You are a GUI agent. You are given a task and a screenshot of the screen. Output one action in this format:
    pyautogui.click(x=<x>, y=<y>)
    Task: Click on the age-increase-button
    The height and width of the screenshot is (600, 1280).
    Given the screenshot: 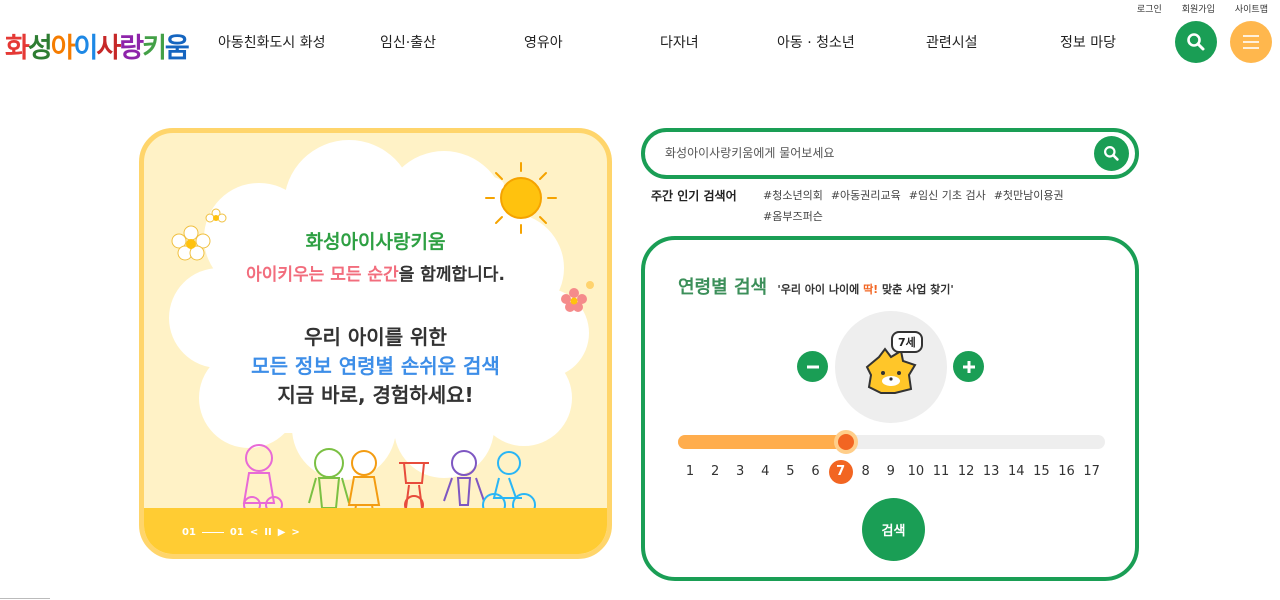 What is the action you would take?
    pyautogui.click(x=968, y=366)
    